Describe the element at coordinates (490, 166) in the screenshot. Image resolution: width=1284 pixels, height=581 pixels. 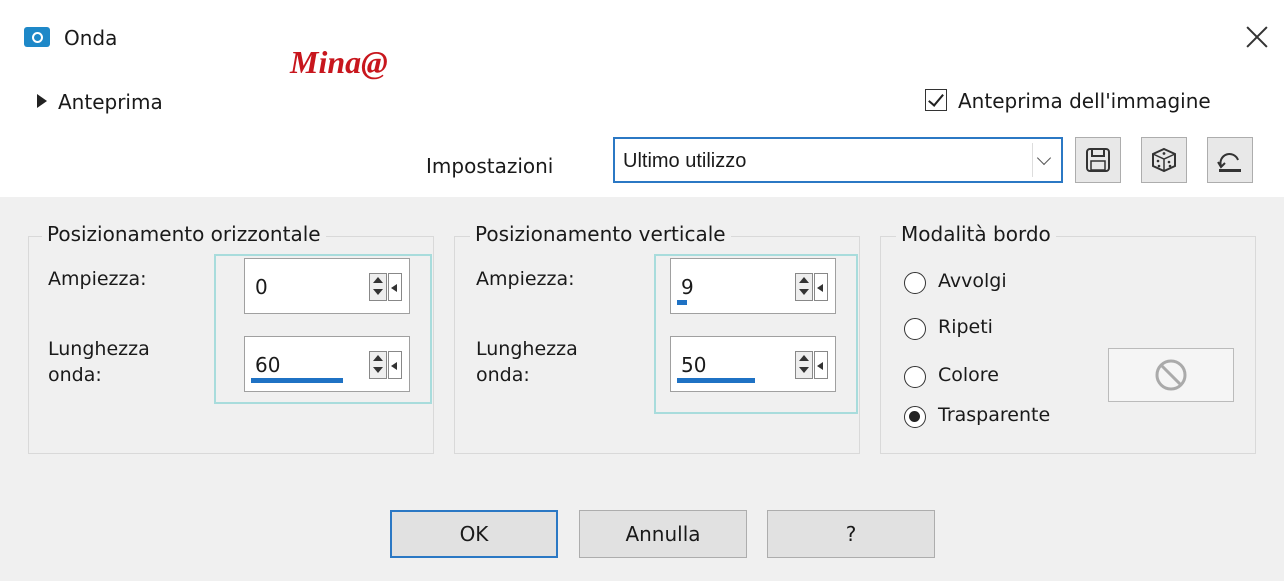
I see `settings-label: Impostazioni` at that location.